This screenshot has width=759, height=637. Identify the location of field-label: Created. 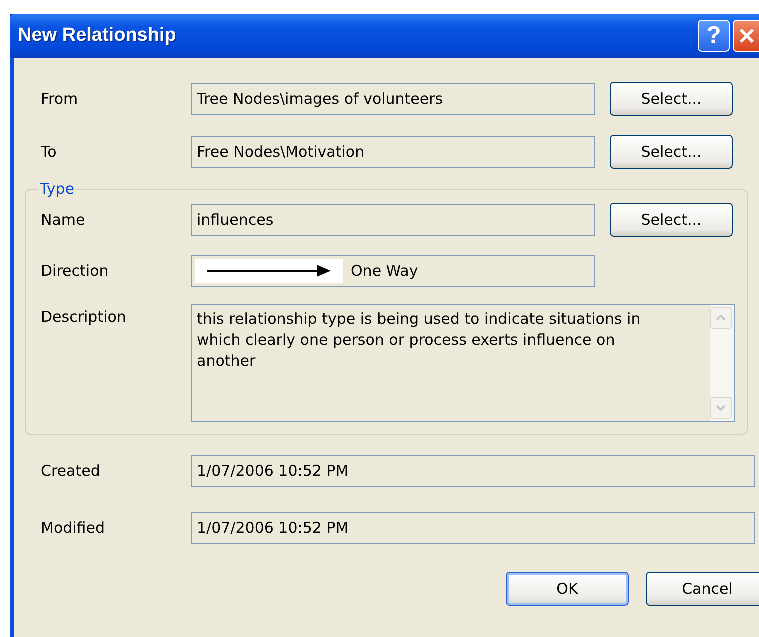
(71, 471).